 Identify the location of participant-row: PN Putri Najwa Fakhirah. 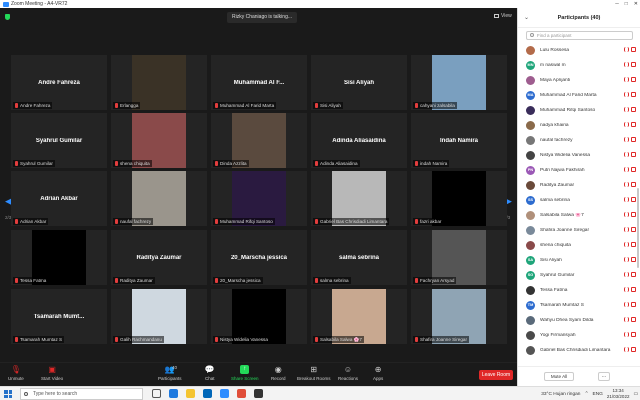
(581, 170).